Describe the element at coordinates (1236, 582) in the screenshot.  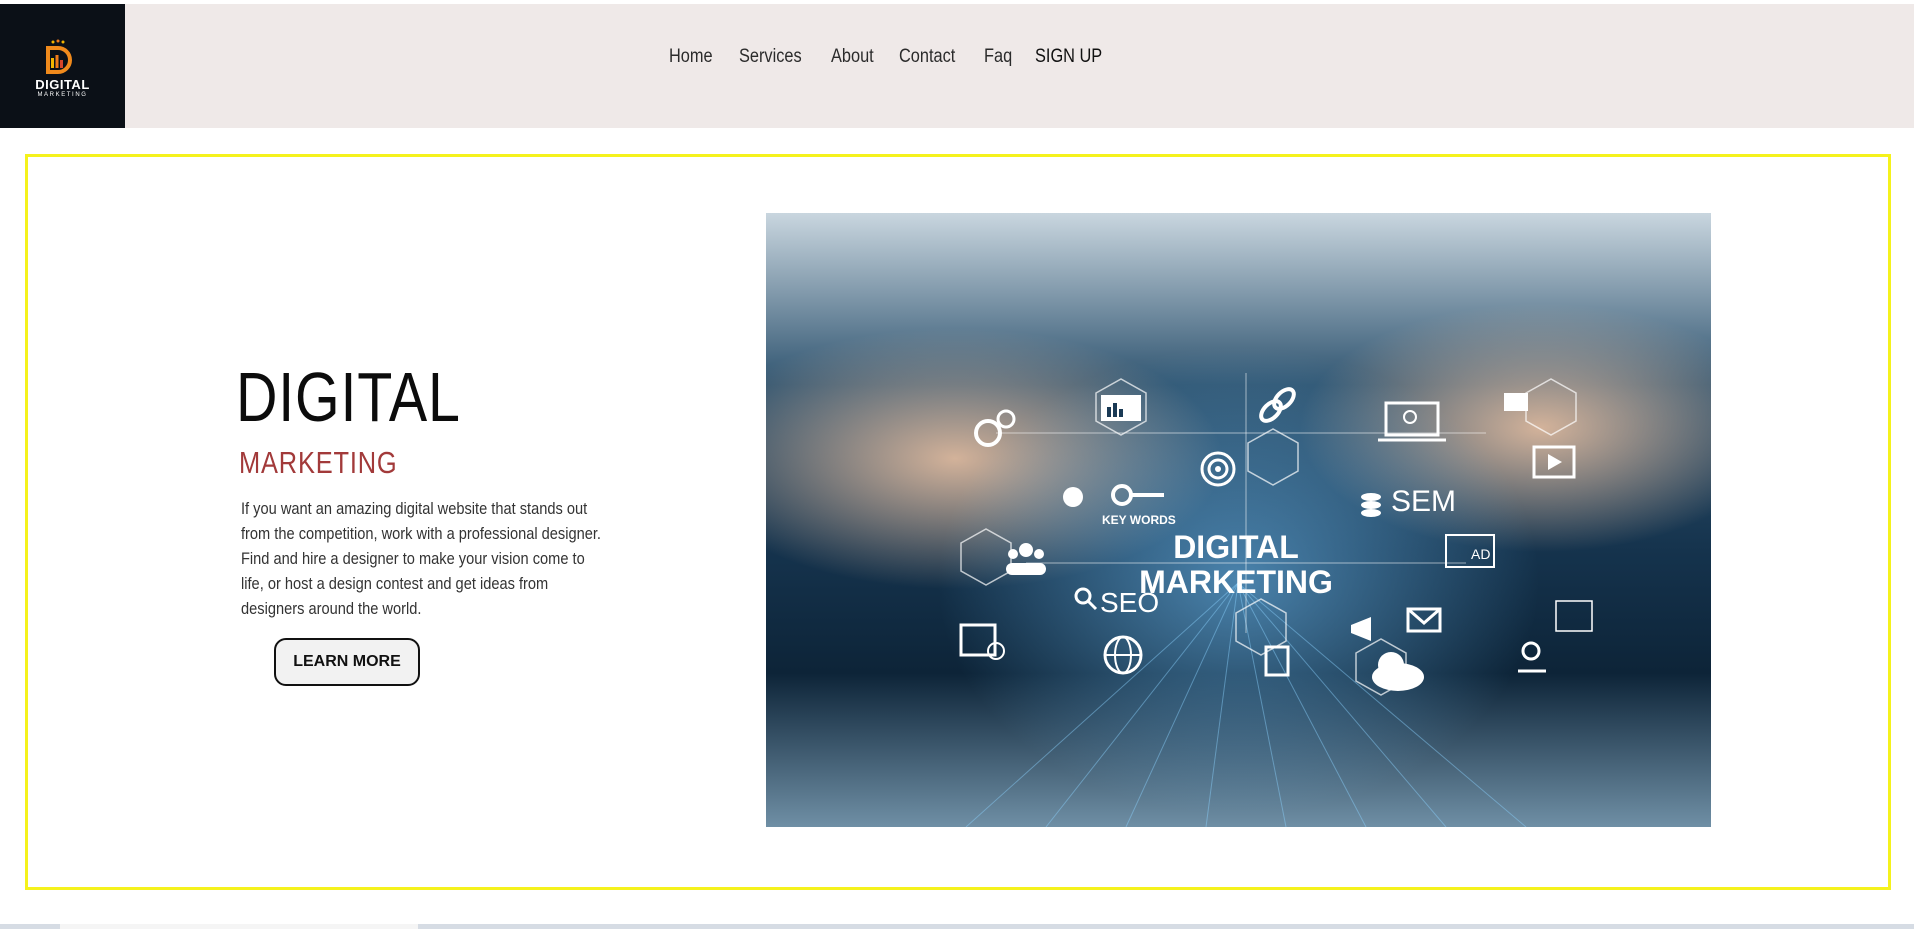
I see `image-label-main-2: MARKETING` at that location.